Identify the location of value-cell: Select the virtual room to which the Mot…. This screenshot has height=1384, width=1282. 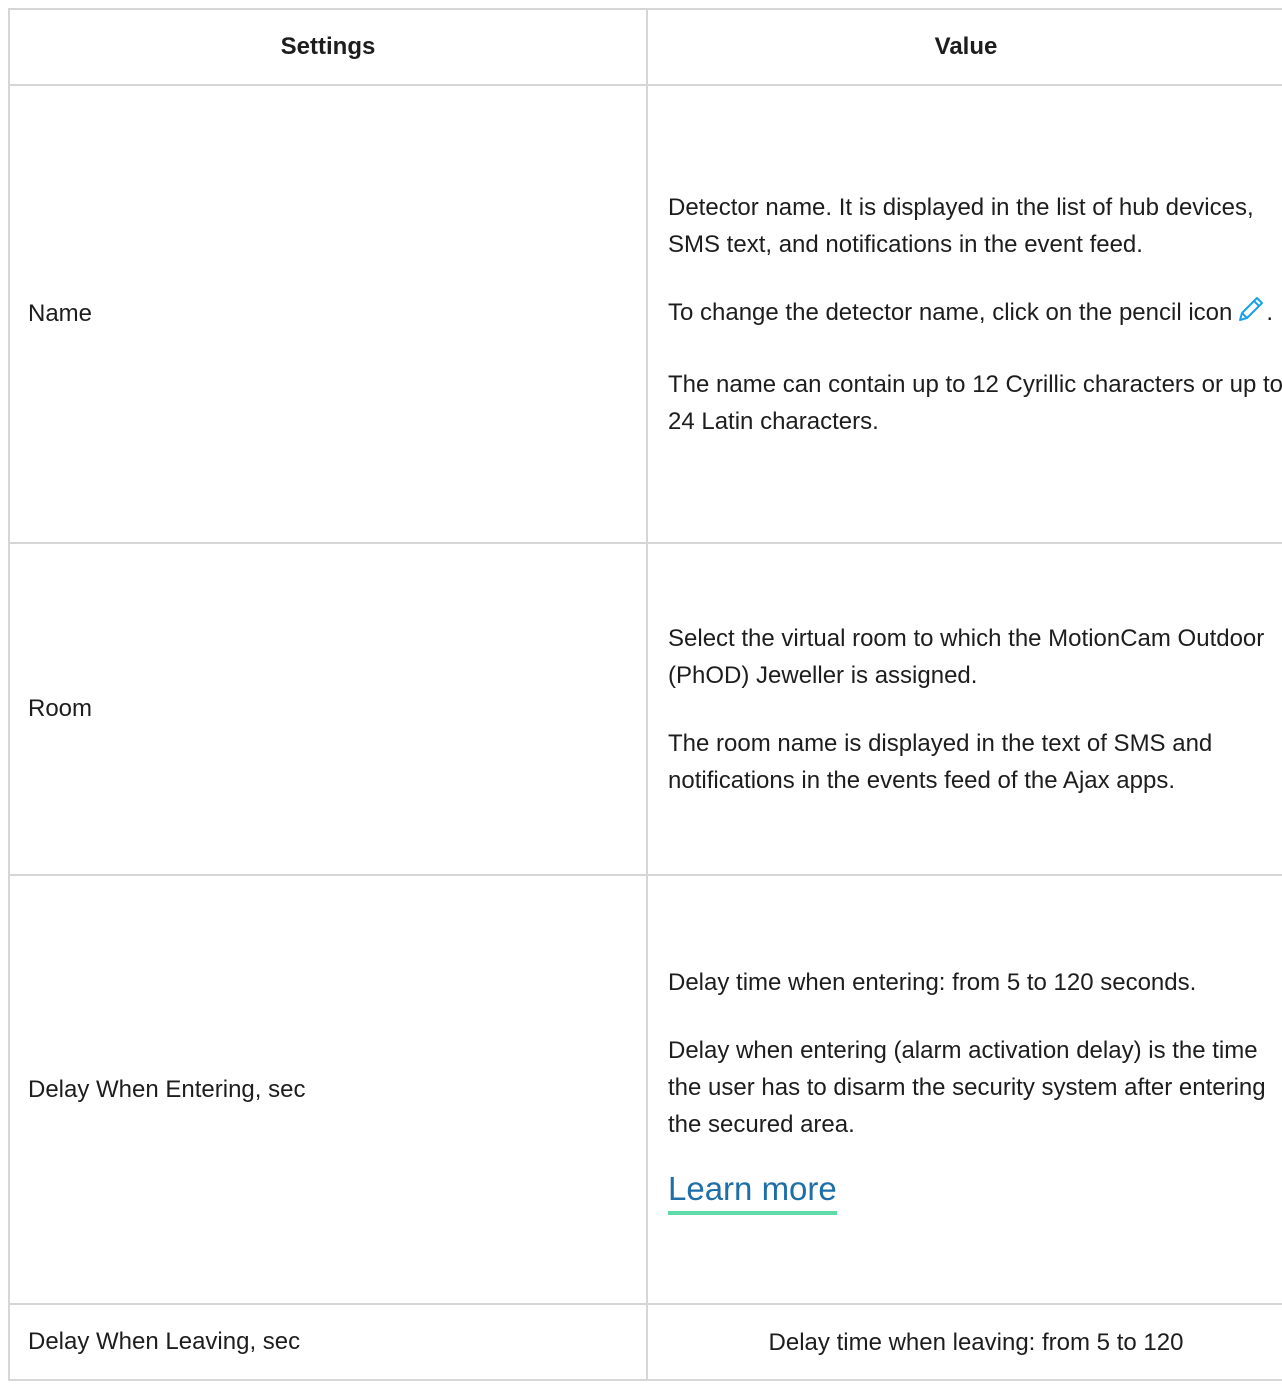
(965, 709).